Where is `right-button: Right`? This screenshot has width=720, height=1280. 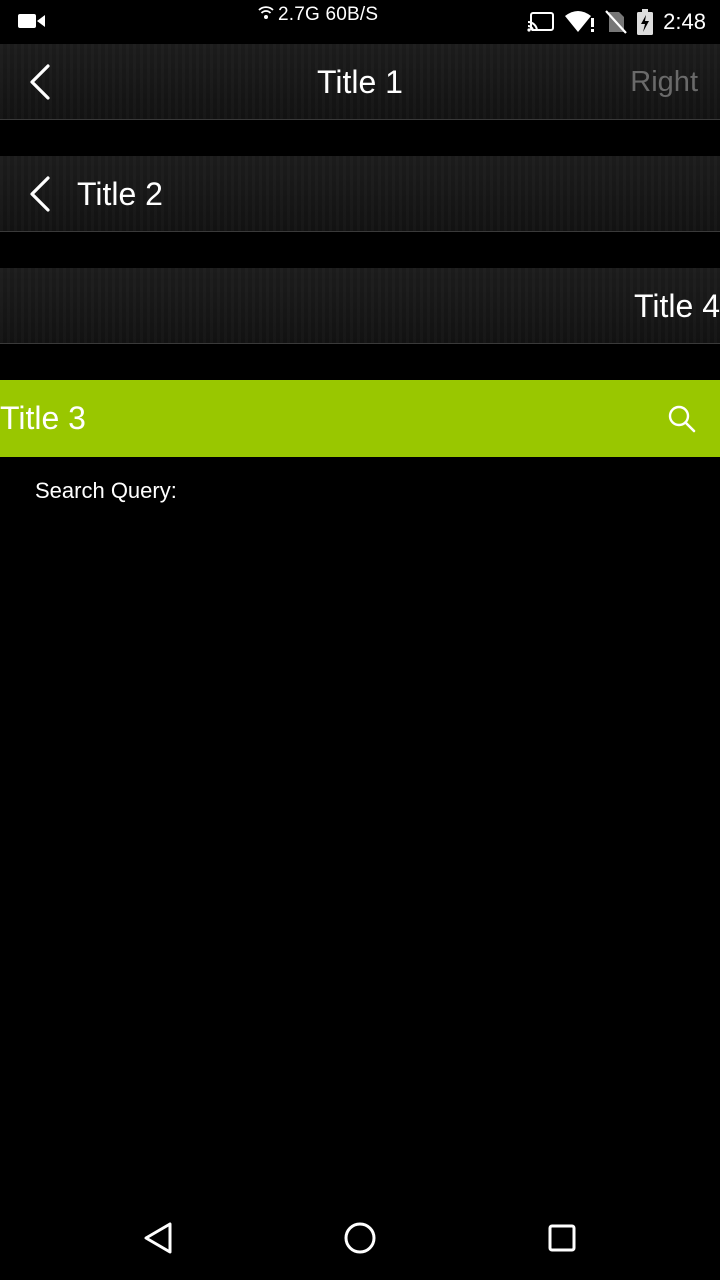
right-button: Right is located at coordinates (664, 82).